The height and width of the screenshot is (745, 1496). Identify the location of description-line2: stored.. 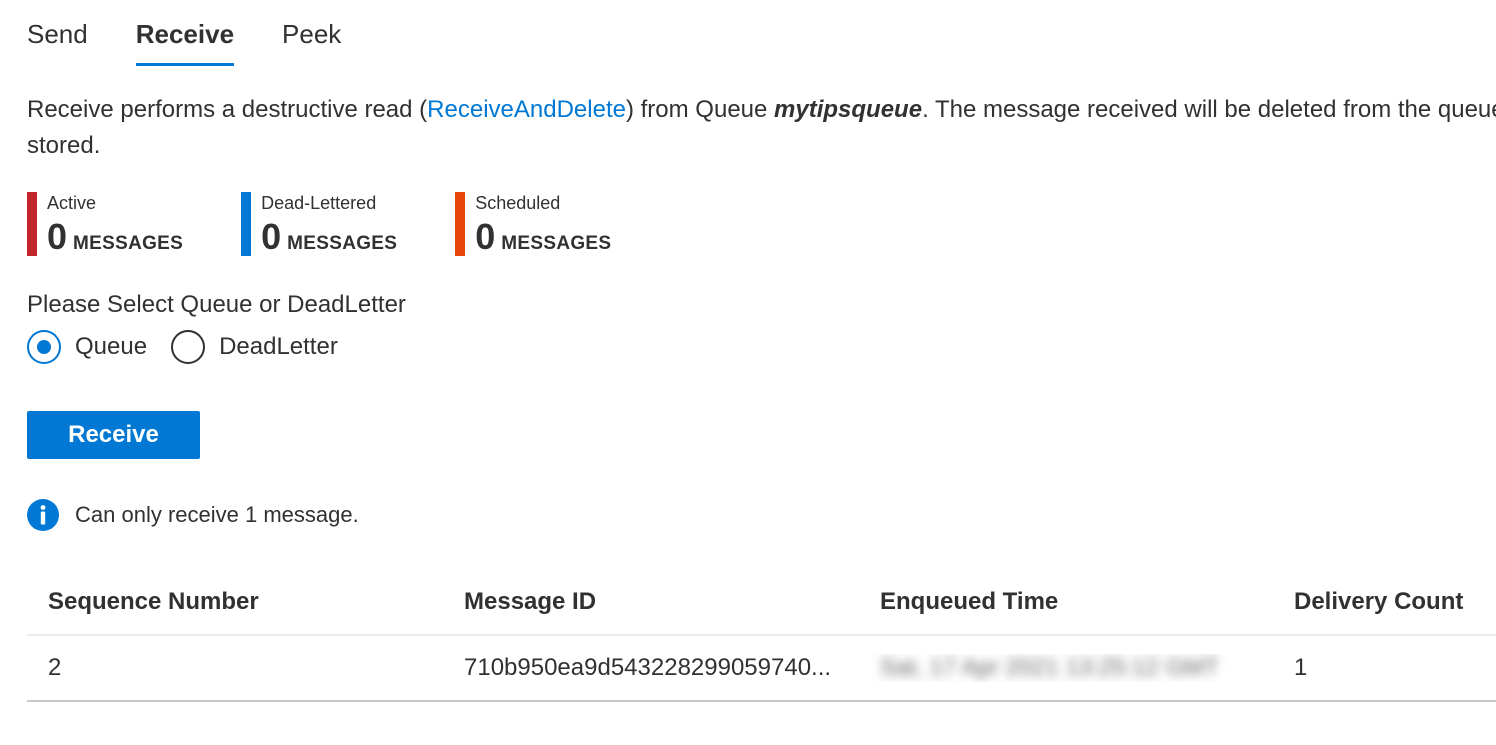
(64, 145).